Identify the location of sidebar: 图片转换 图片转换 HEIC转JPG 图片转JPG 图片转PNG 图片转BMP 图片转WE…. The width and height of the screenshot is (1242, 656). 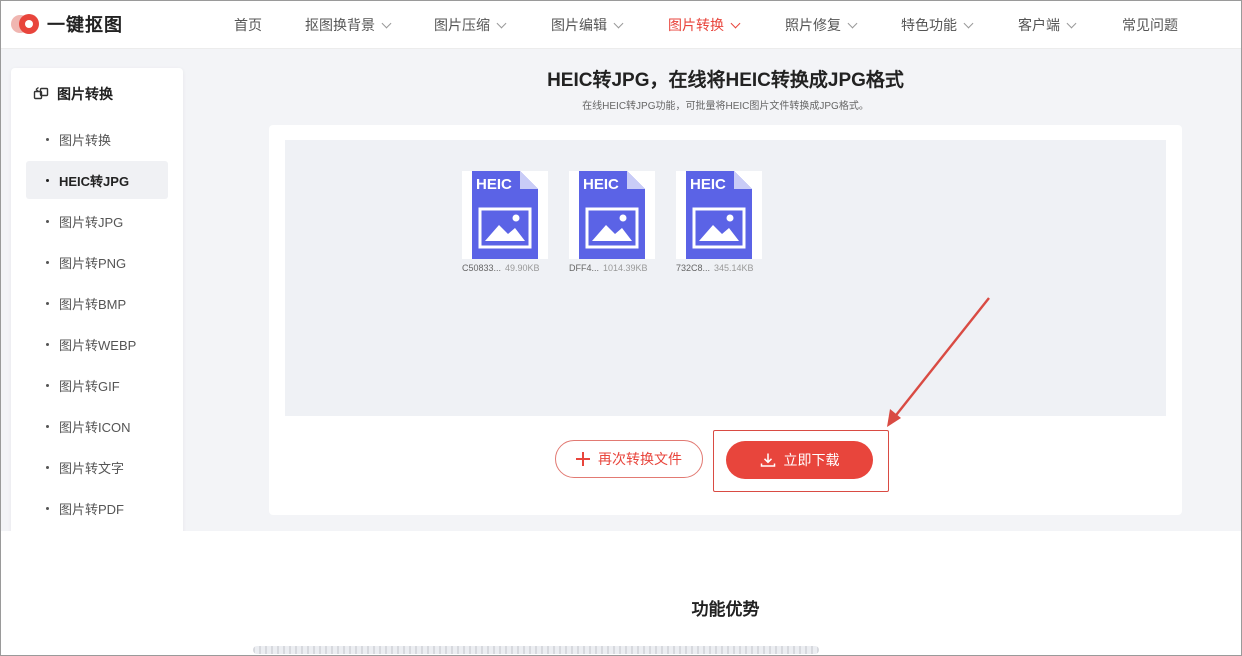
(97, 319).